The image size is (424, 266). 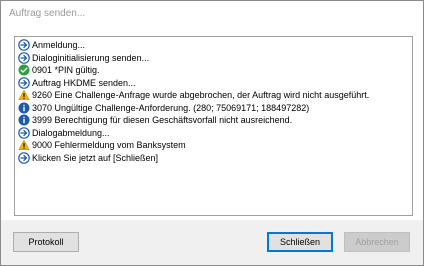 What do you see at coordinates (215, 145) in the screenshot?
I see `log-entry: 9000 Fehlermeldung vom Banksystem` at bounding box center [215, 145].